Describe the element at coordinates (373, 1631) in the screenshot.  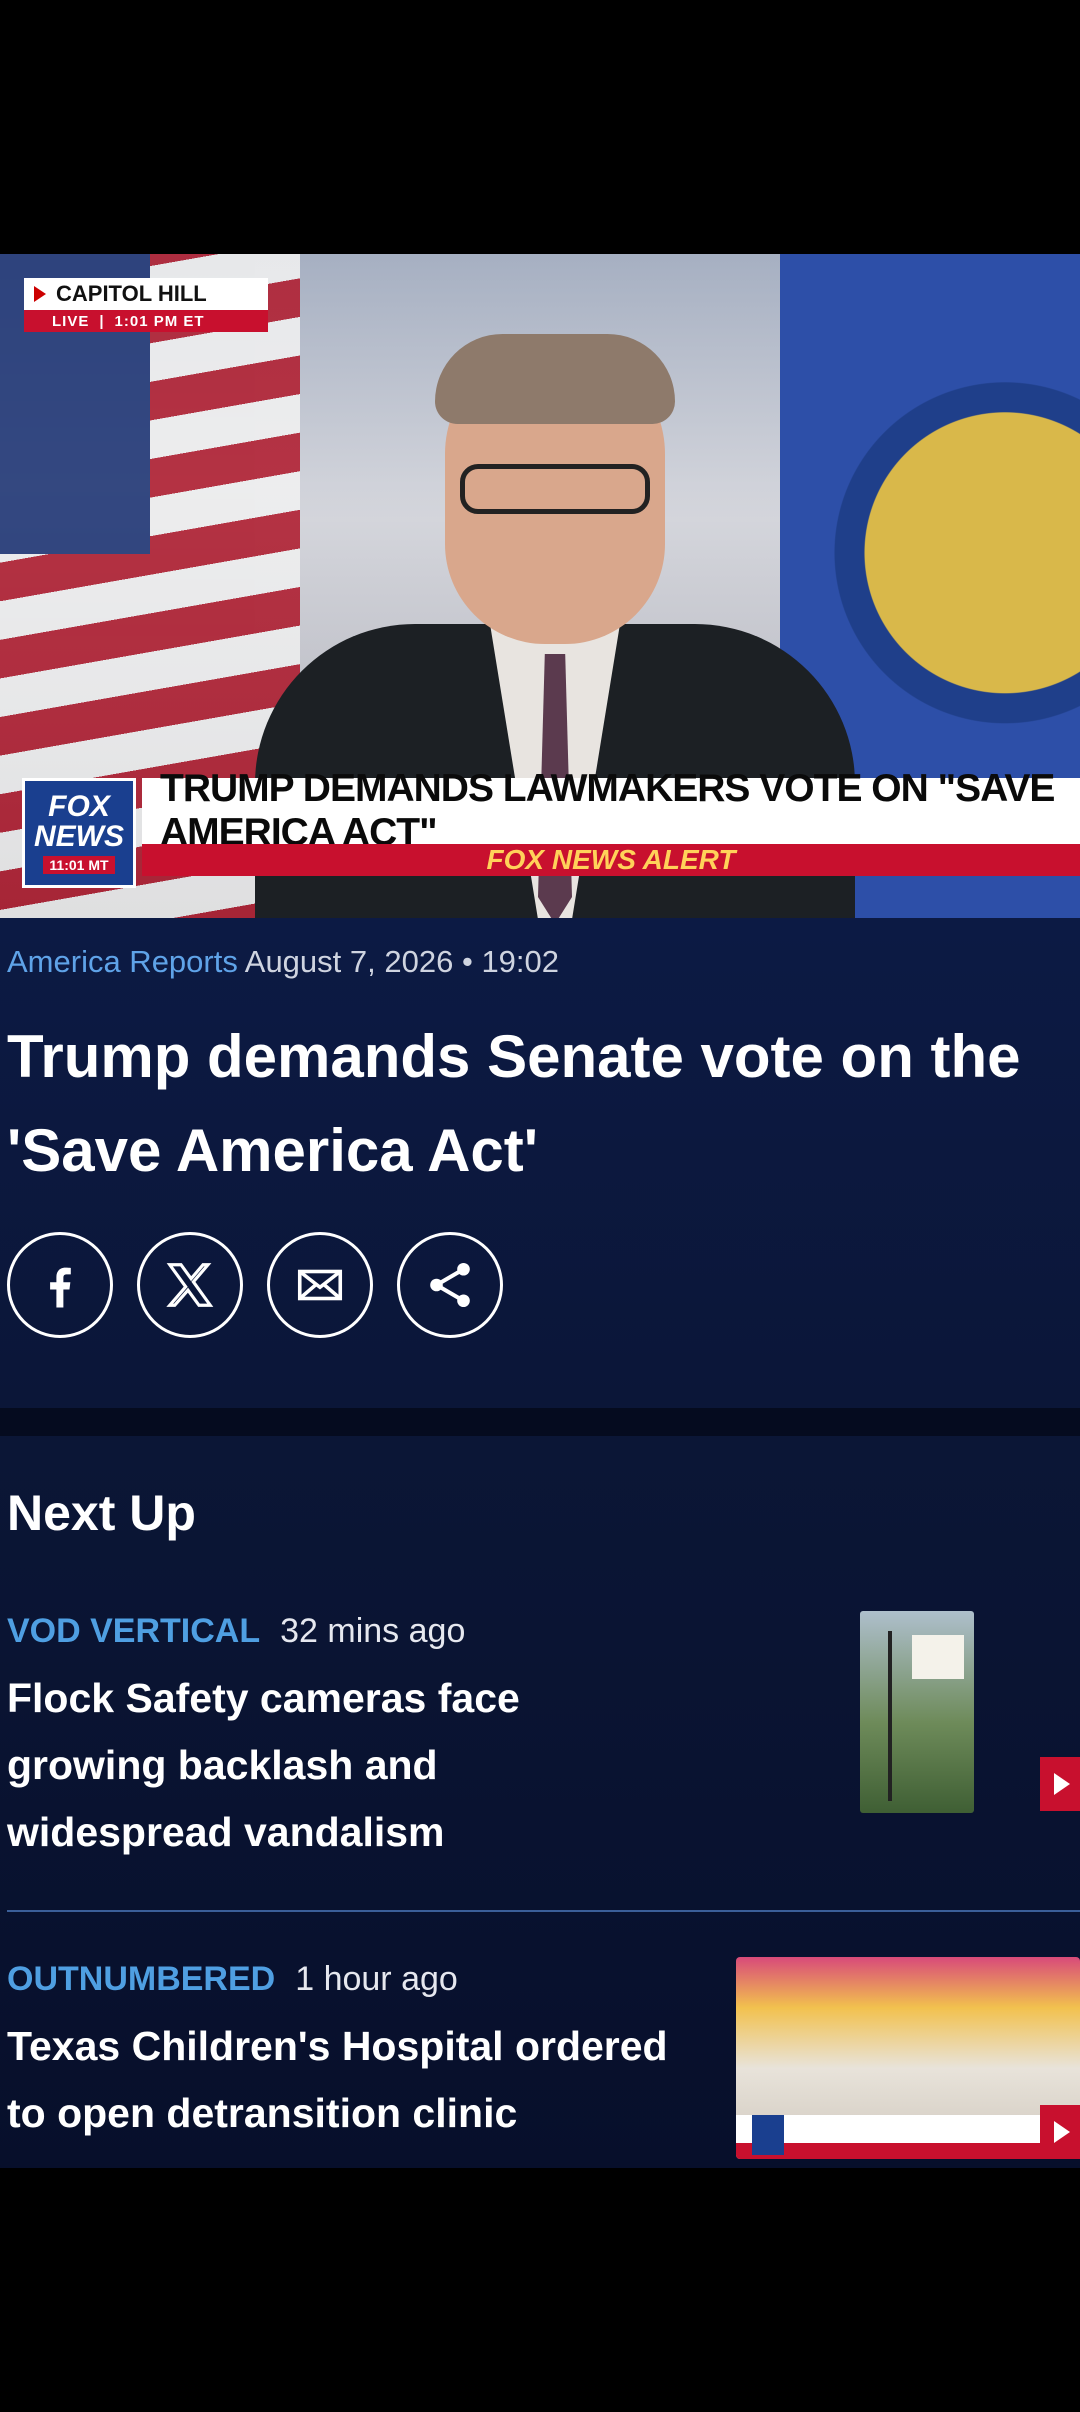
I see `item-time: 32 mins ago` at that location.